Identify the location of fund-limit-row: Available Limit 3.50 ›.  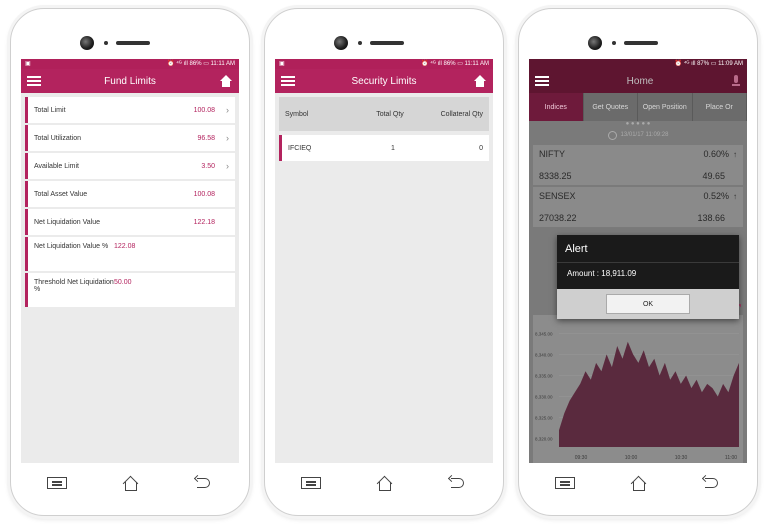
(130, 166).